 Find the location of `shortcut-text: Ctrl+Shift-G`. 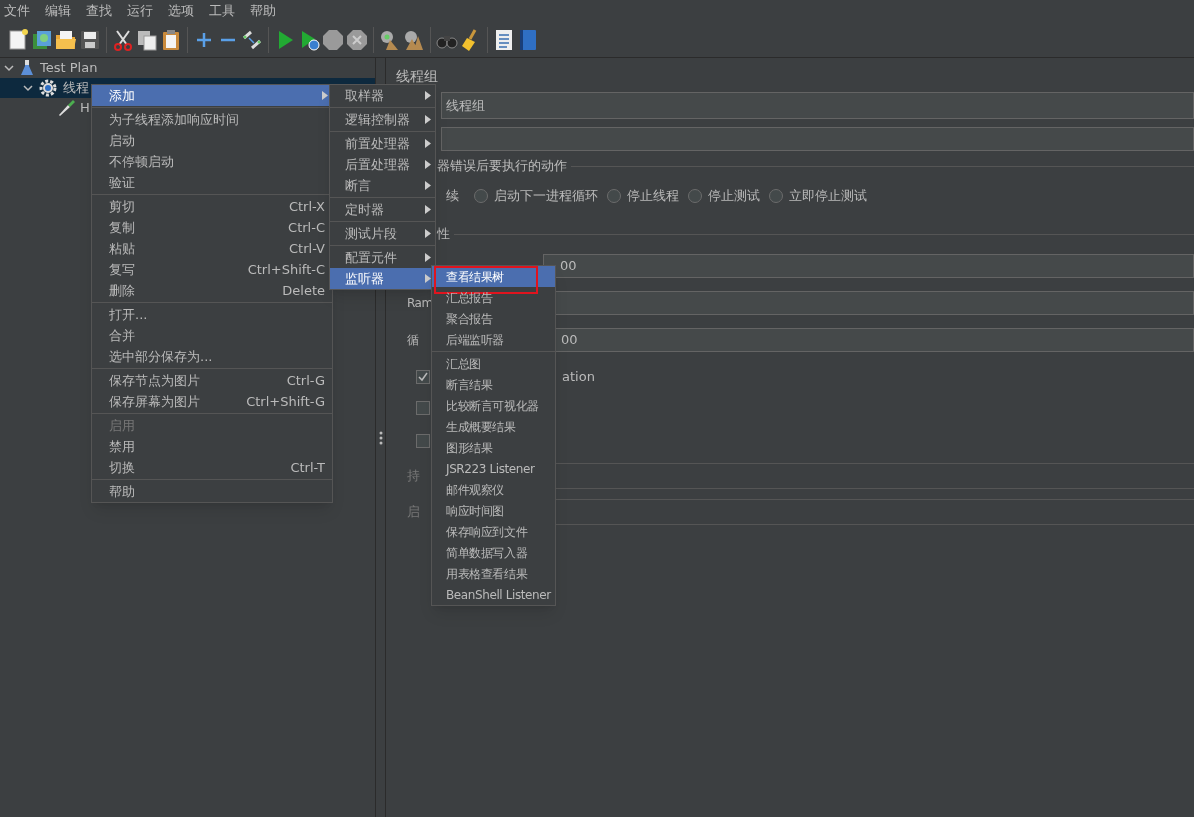

shortcut-text: Ctrl+Shift-G is located at coordinates (286, 401).